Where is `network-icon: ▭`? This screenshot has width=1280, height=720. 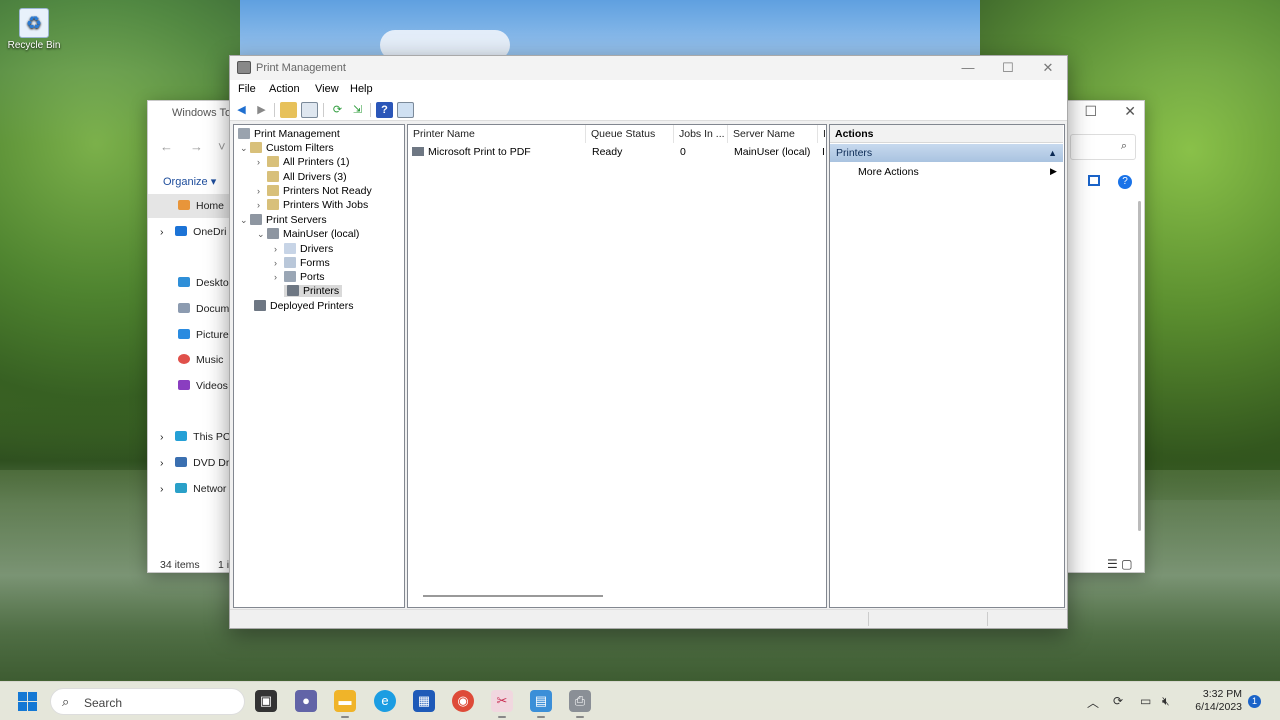 network-icon: ▭ is located at coordinates (1145, 701).